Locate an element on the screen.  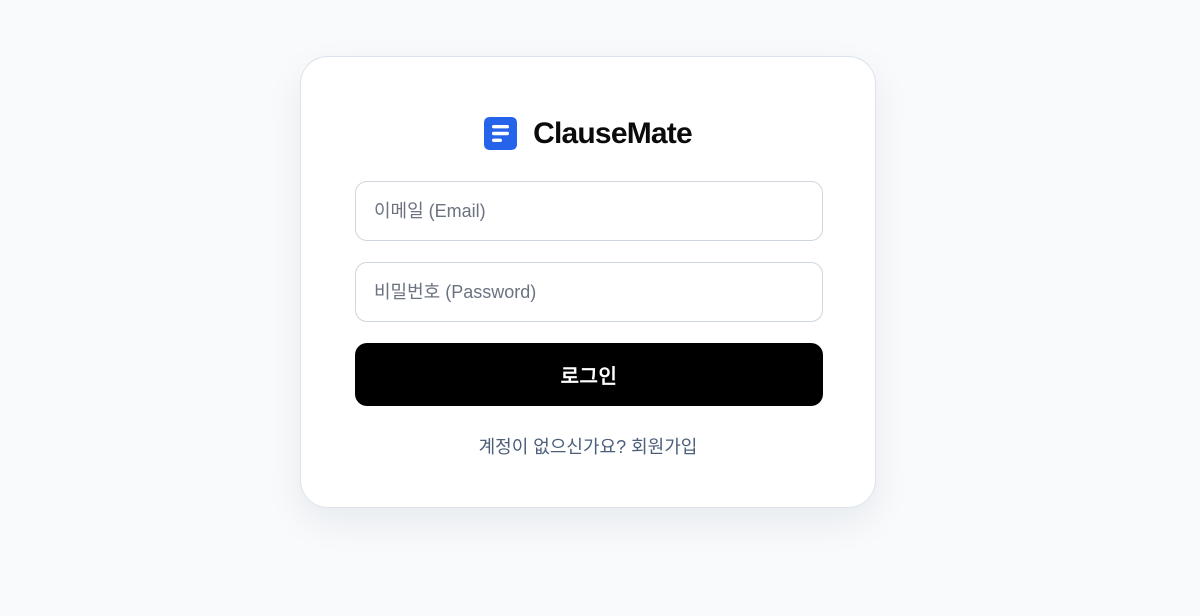
brand-name: ClauseMate is located at coordinates (613, 133).